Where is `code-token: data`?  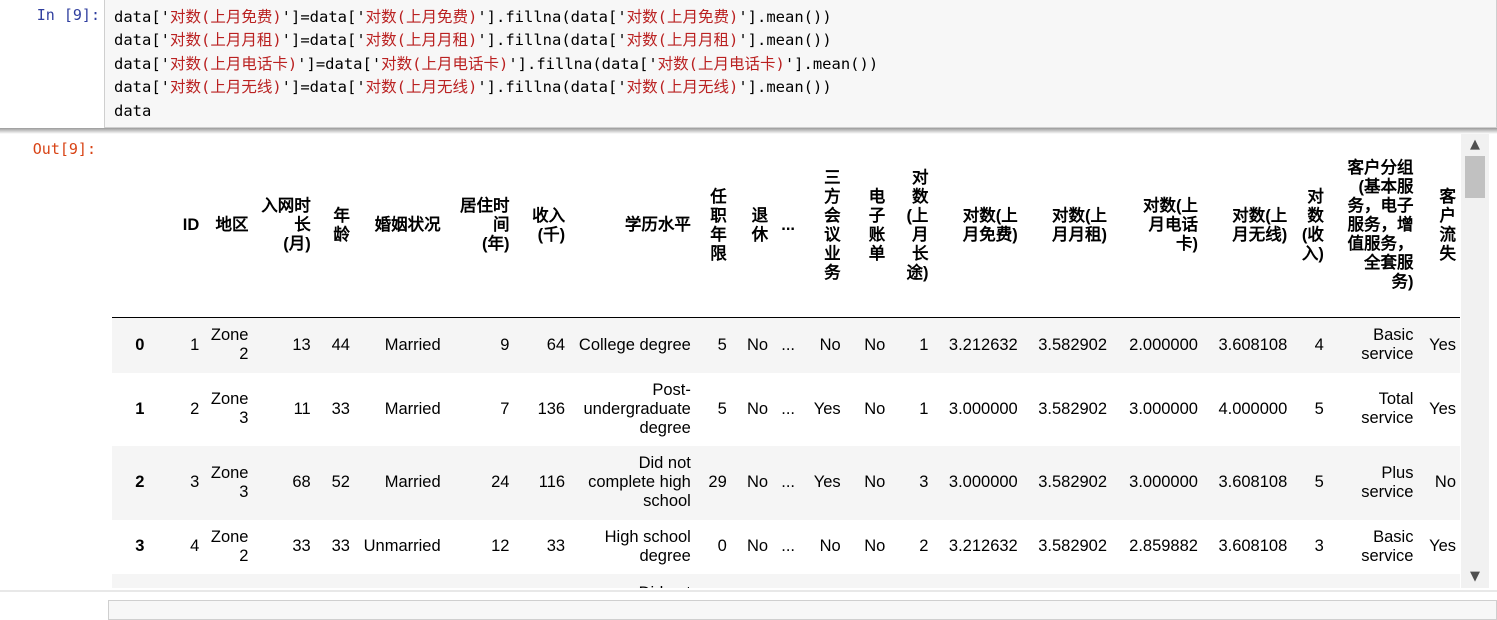 code-token: data is located at coordinates (133, 110).